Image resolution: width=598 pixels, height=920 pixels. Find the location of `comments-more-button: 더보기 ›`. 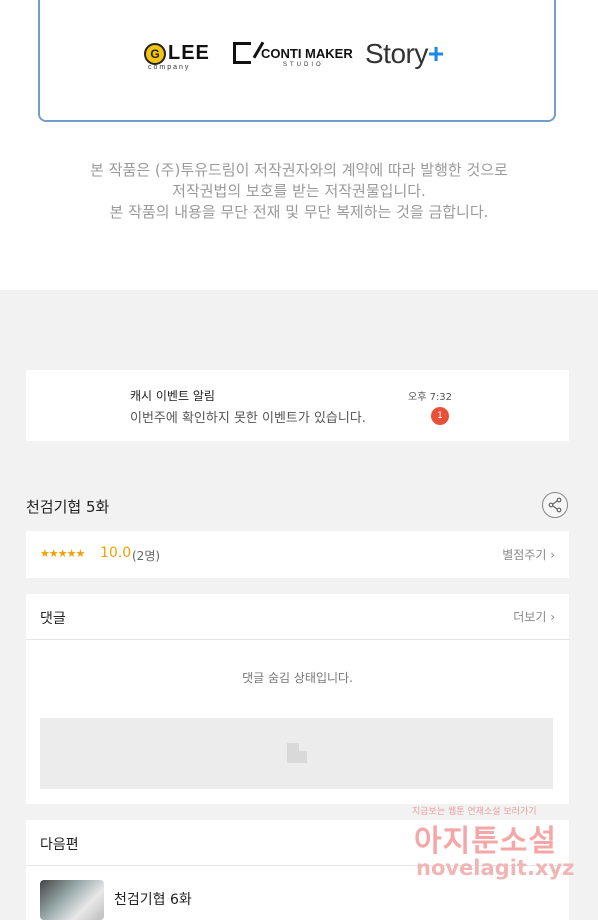

comments-more-button: 더보기 › is located at coordinates (534, 616).